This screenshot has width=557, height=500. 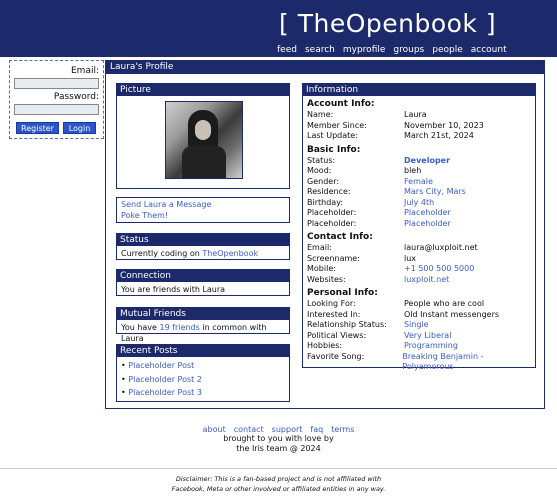 I want to click on info-key: Name:, so click(x=320, y=114).